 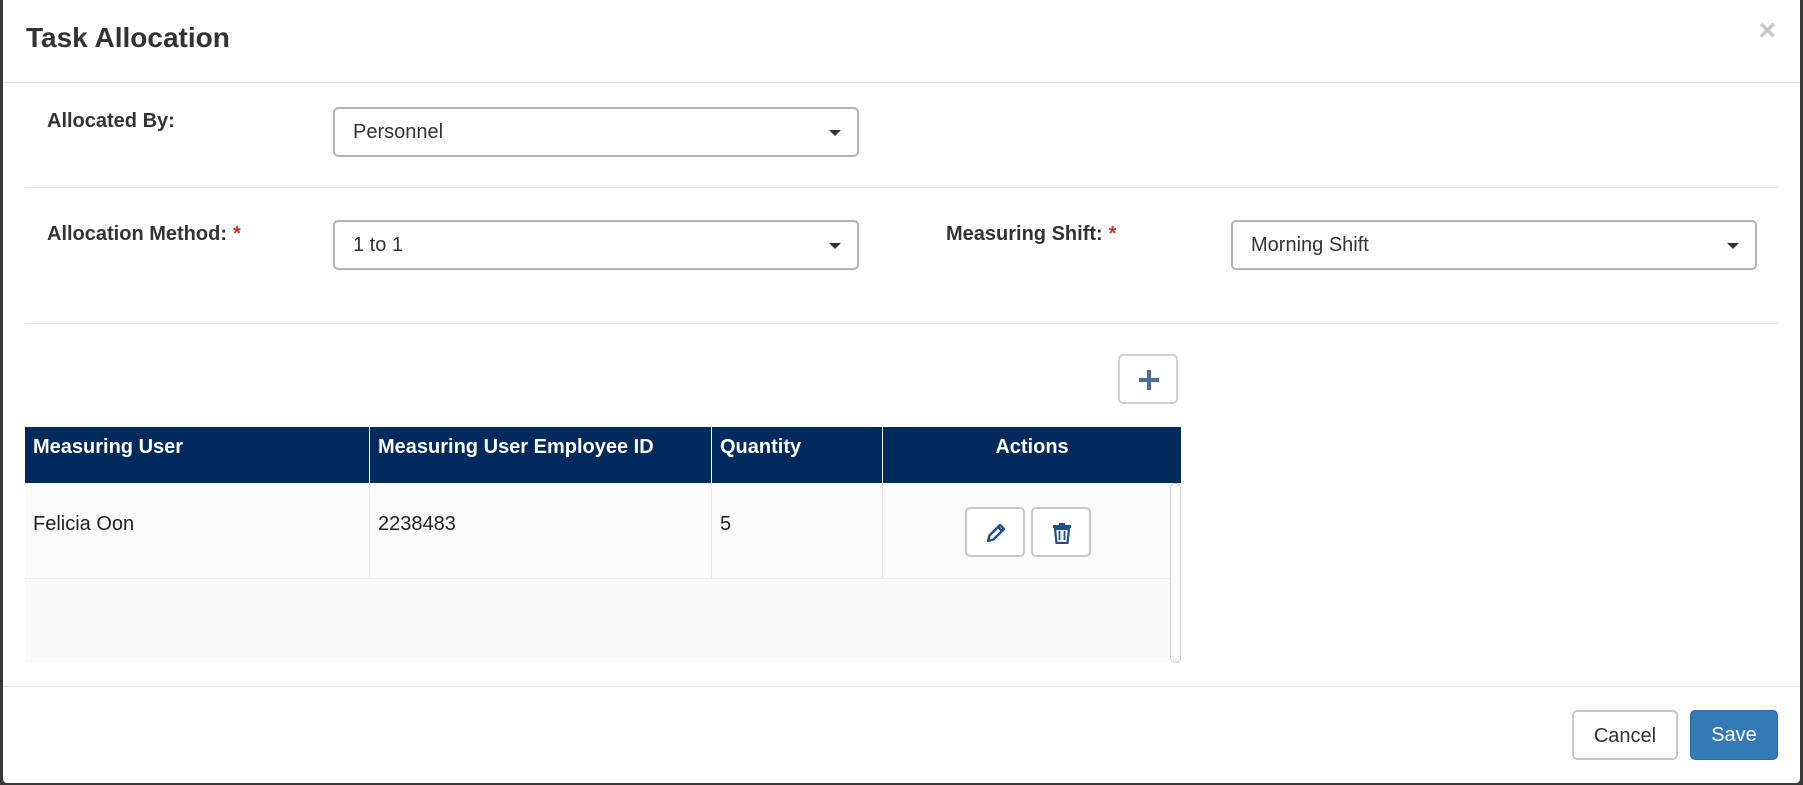 I want to click on edit-button, so click(x=995, y=532).